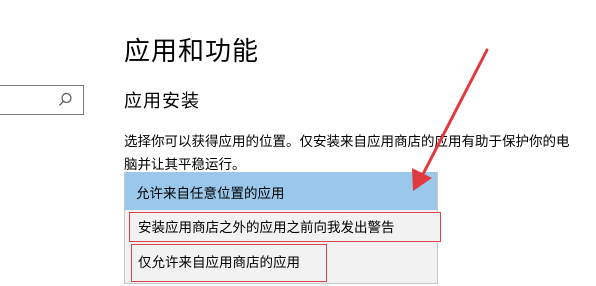 This screenshot has height=286, width=596. Describe the element at coordinates (285, 227) in the screenshot. I see `option-warn-before-install: 安装应用商店之外的应用之前向我发出警告` at that location.